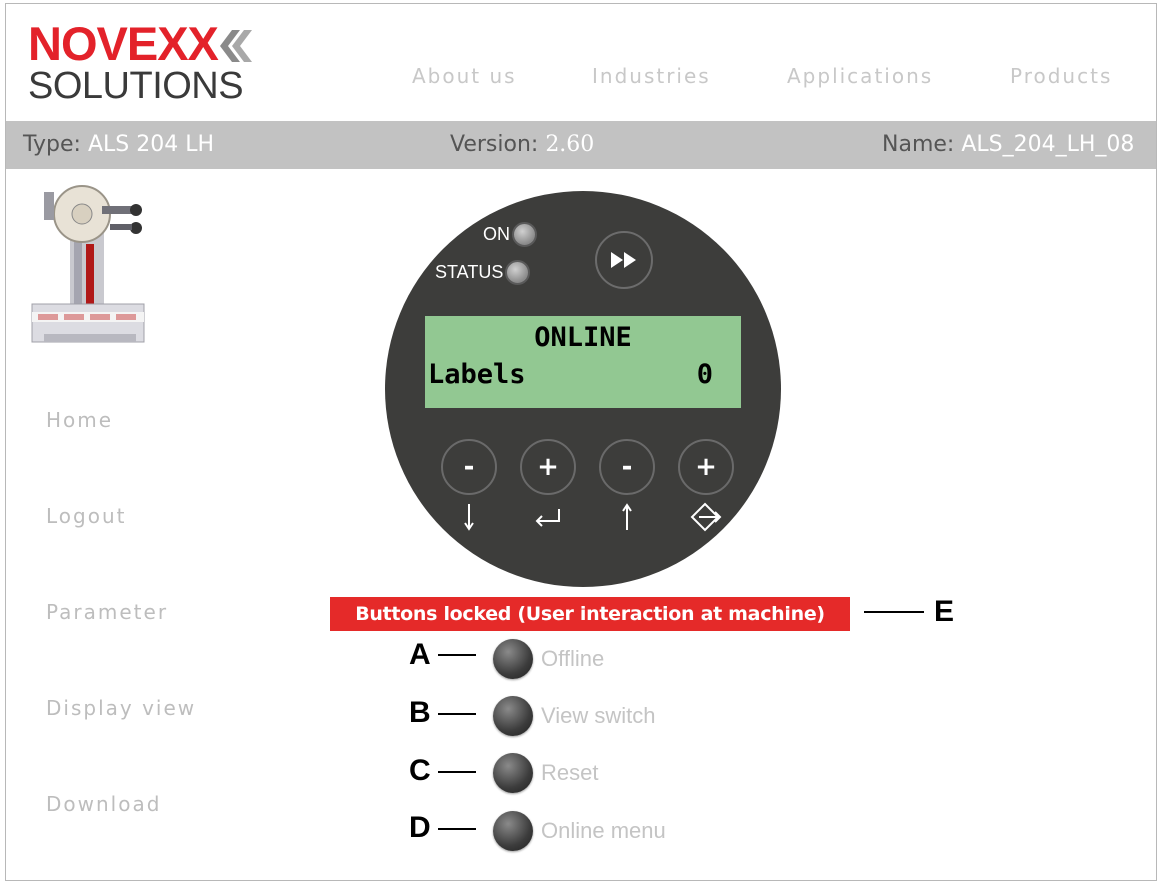 The image size is (1159, 882). I want to click on key-4-sign: +, so click(706, 467).